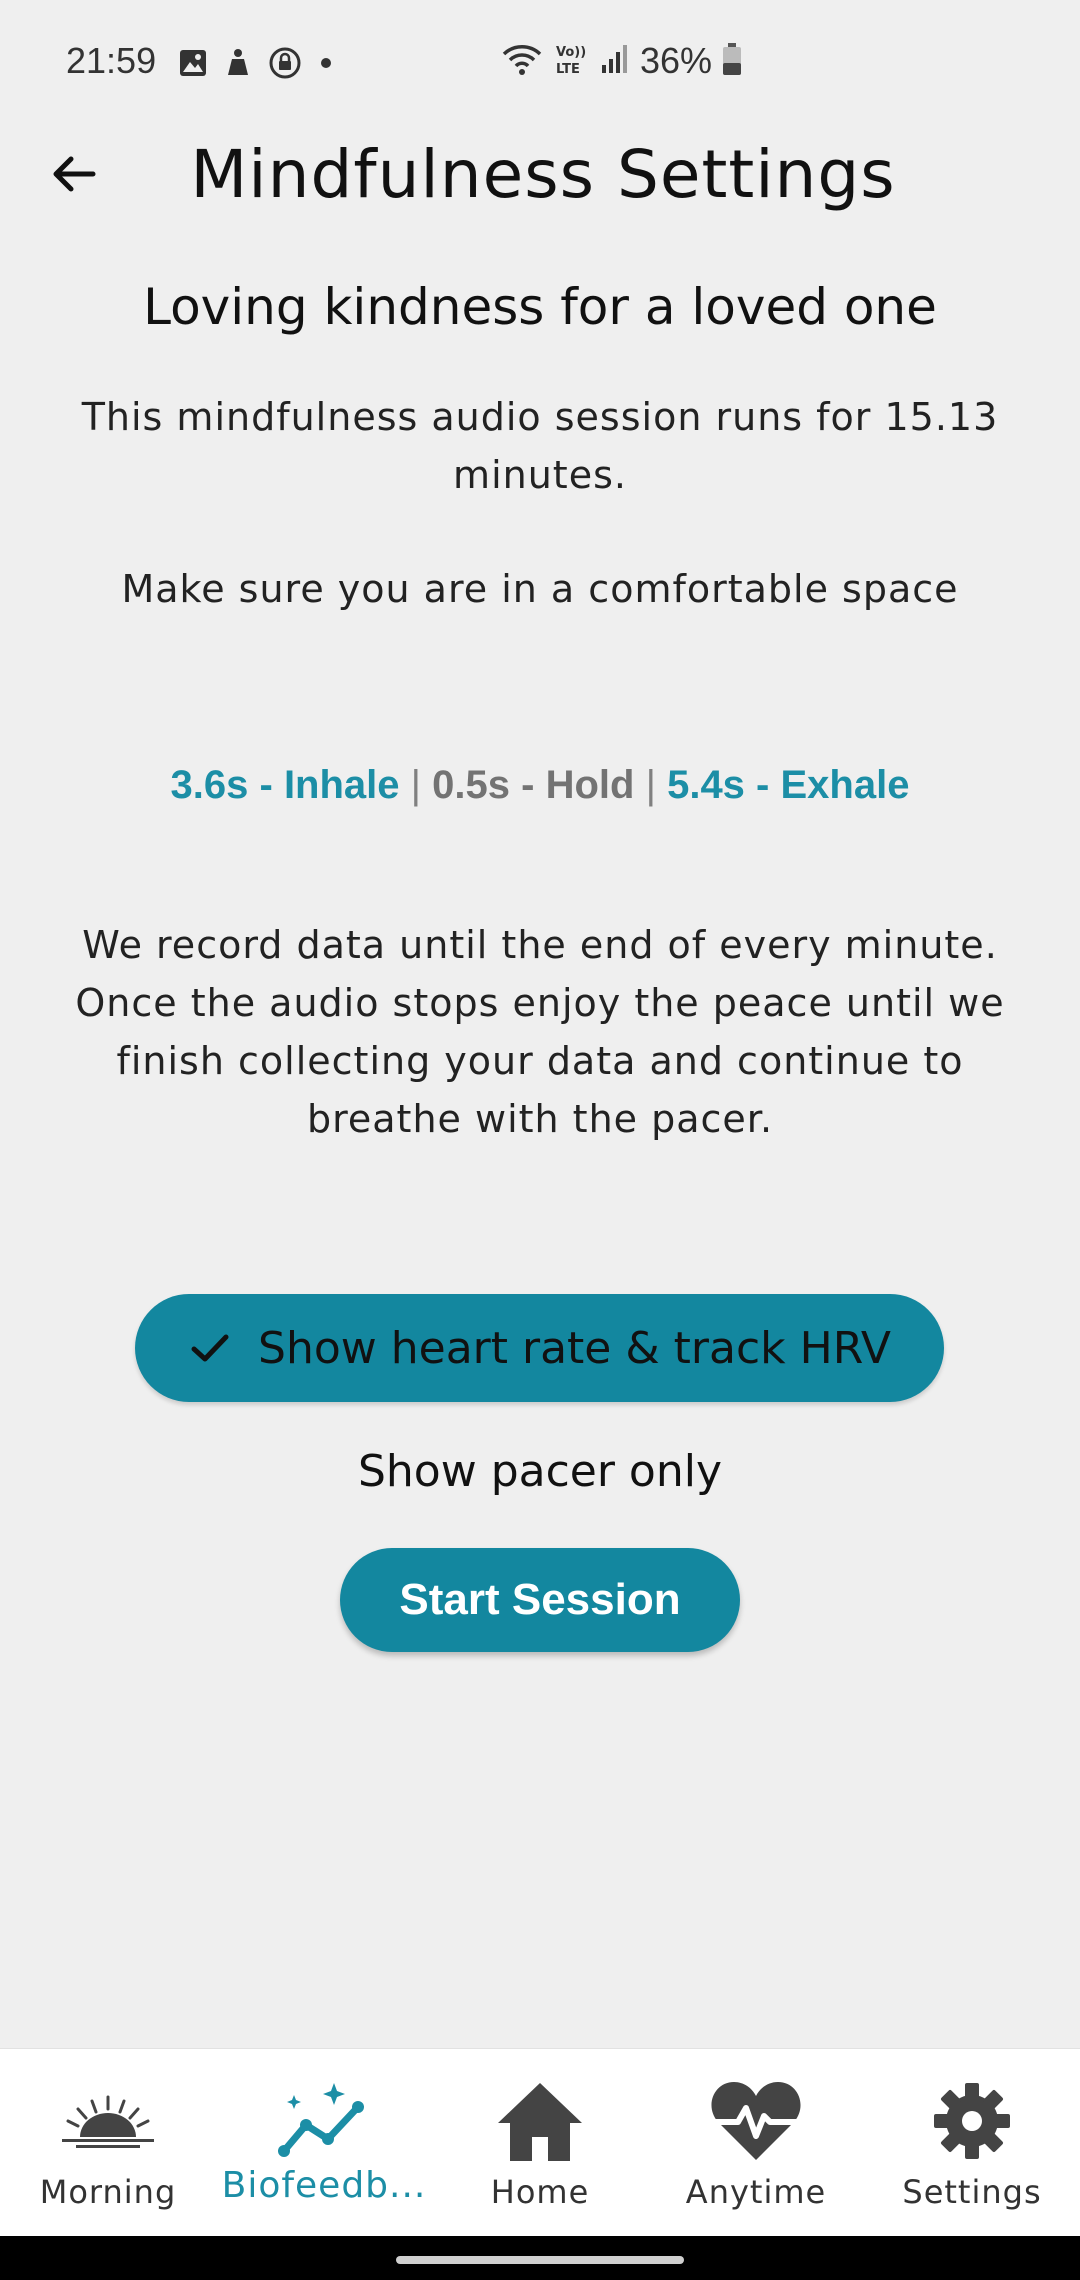 This screenshot has height=2280, width=1080. Describe the element at coordinates (108, 2121) in the screenshot. I see `sunrise-icon` at that location.